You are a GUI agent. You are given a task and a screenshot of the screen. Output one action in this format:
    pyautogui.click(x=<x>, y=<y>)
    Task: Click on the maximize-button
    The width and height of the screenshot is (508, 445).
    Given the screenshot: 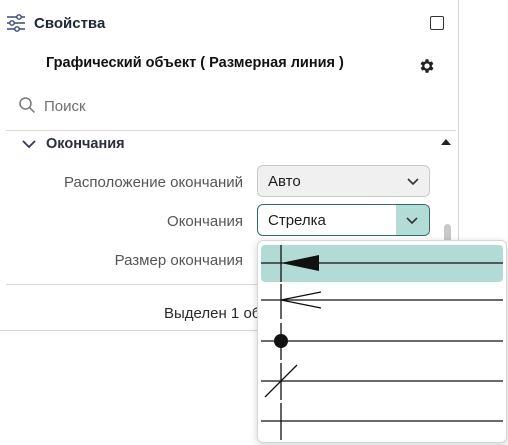 What is the action you would take?
    pyautogui.click(x=437, y=23)
    